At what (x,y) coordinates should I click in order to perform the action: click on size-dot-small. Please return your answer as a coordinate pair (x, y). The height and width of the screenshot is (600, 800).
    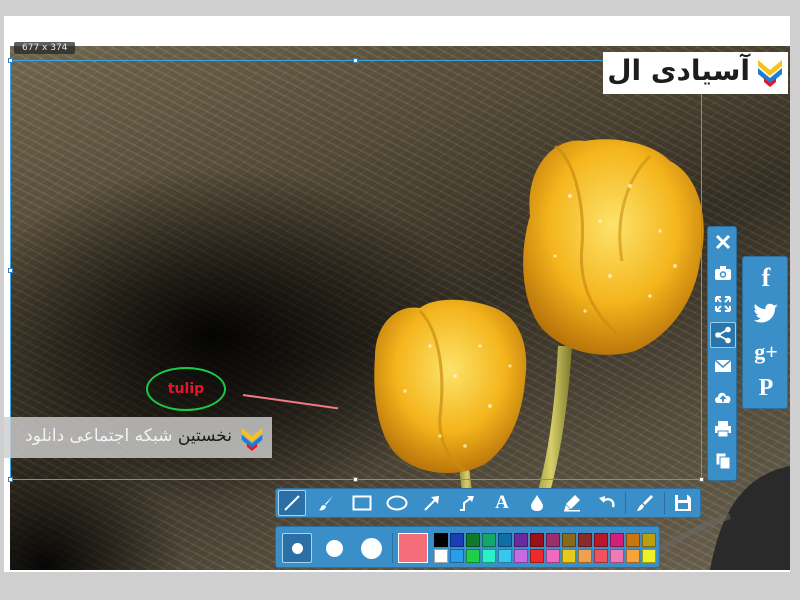
    Looking at the image, I should click on (297, 548).